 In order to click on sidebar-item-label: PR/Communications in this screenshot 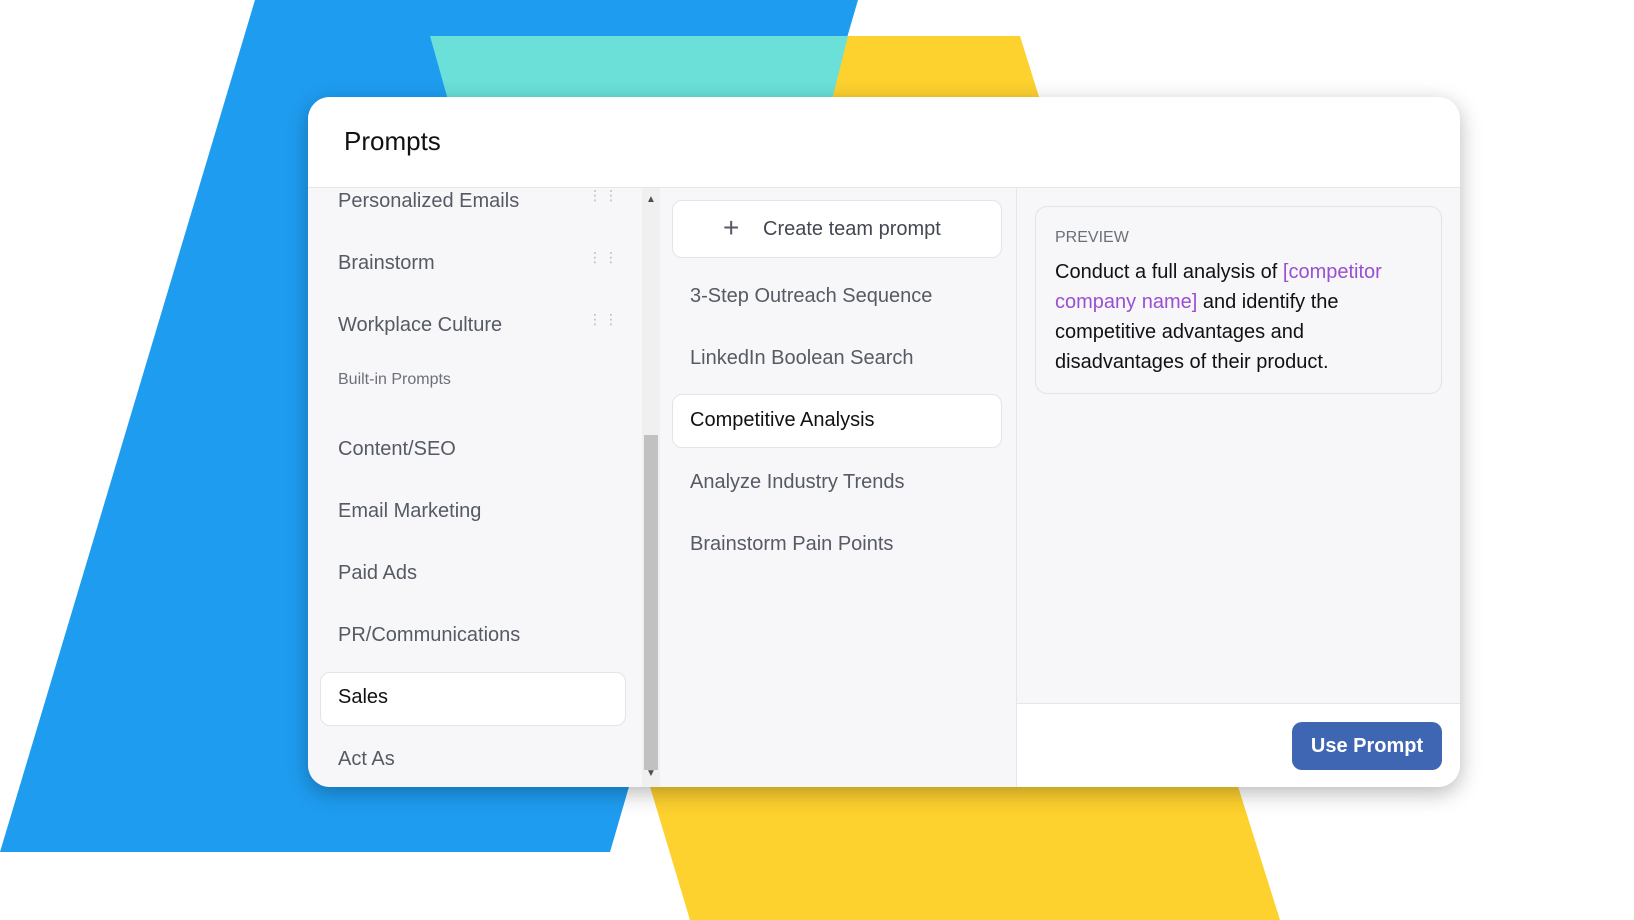, I will do `click(429, 635)`.